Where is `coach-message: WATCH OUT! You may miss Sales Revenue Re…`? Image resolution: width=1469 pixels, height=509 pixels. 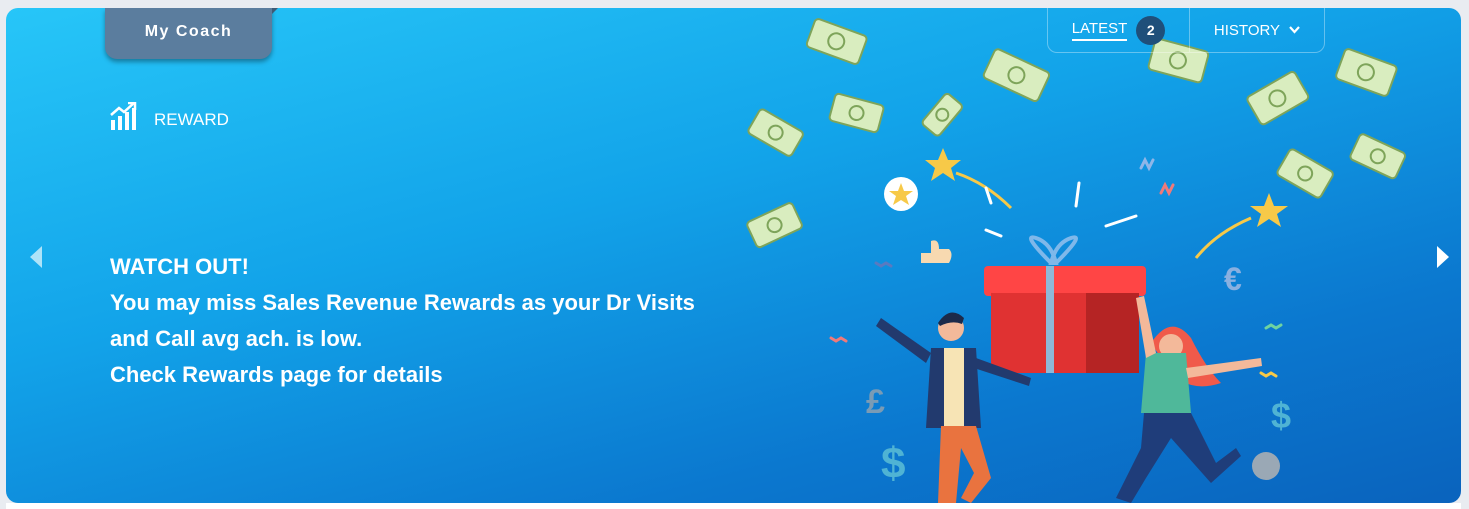 coach-message: WATCH OUT! You may miss Sales Revenue Re… is located at coordinates (460, 321).